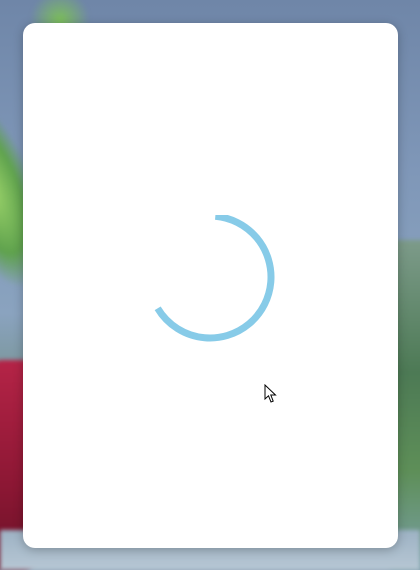 This screenshot has height=570, width=420. Describe the element at coordinates (210, 278) in the screenshot. I see `loading-spinner-icon` at that location.